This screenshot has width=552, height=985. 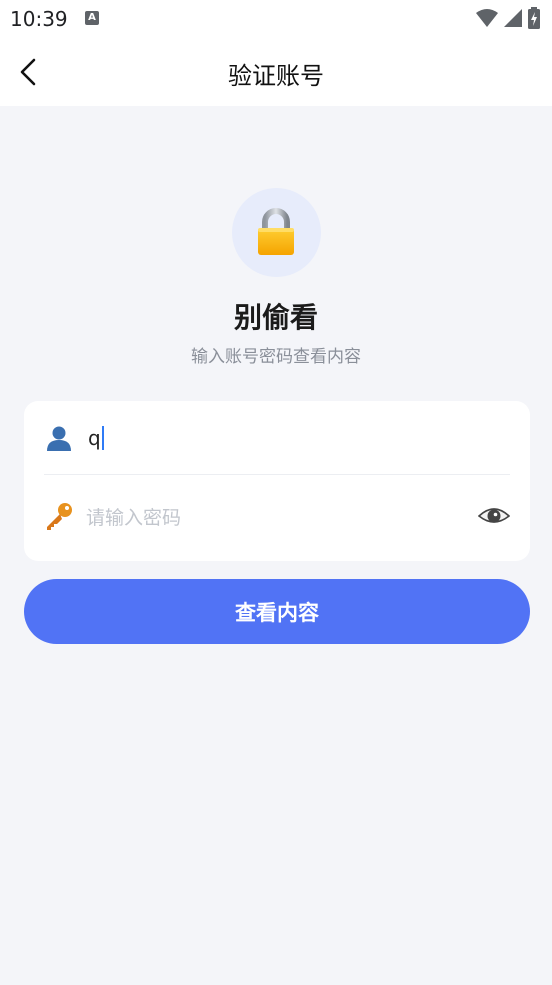 I want to click on status-time: 10:39, so click(x=39, y=19).